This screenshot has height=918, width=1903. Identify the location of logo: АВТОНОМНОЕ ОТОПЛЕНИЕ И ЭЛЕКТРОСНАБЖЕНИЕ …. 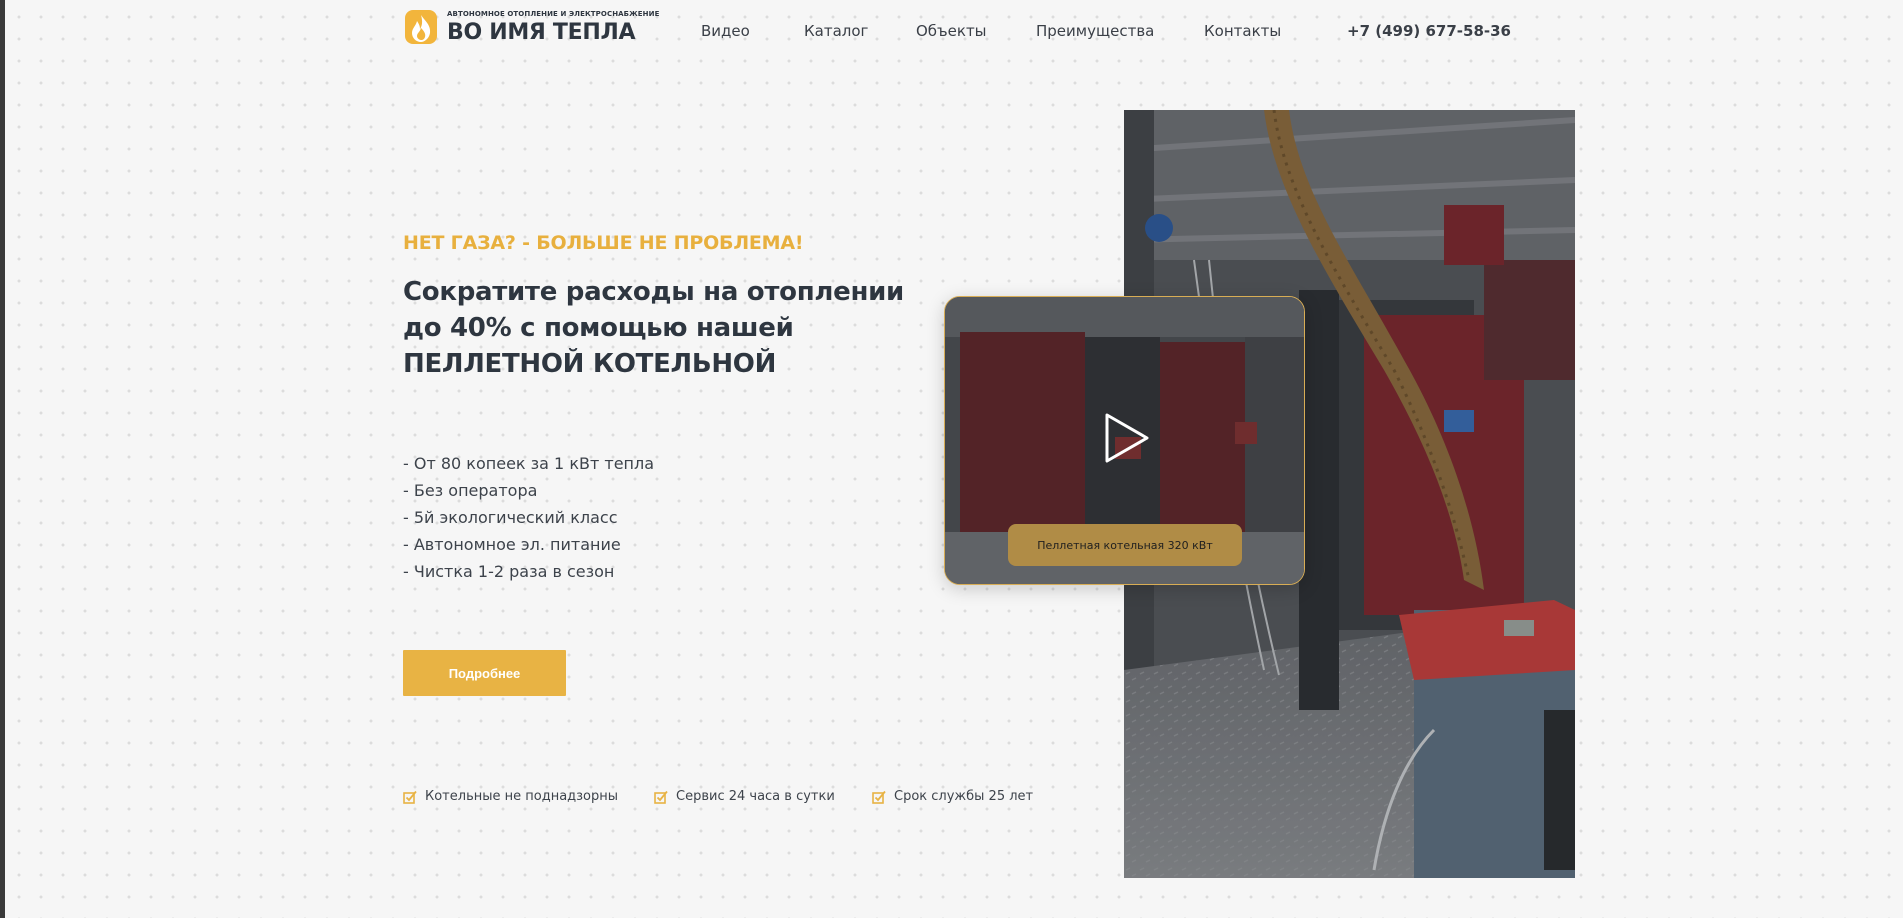
(531, 27).